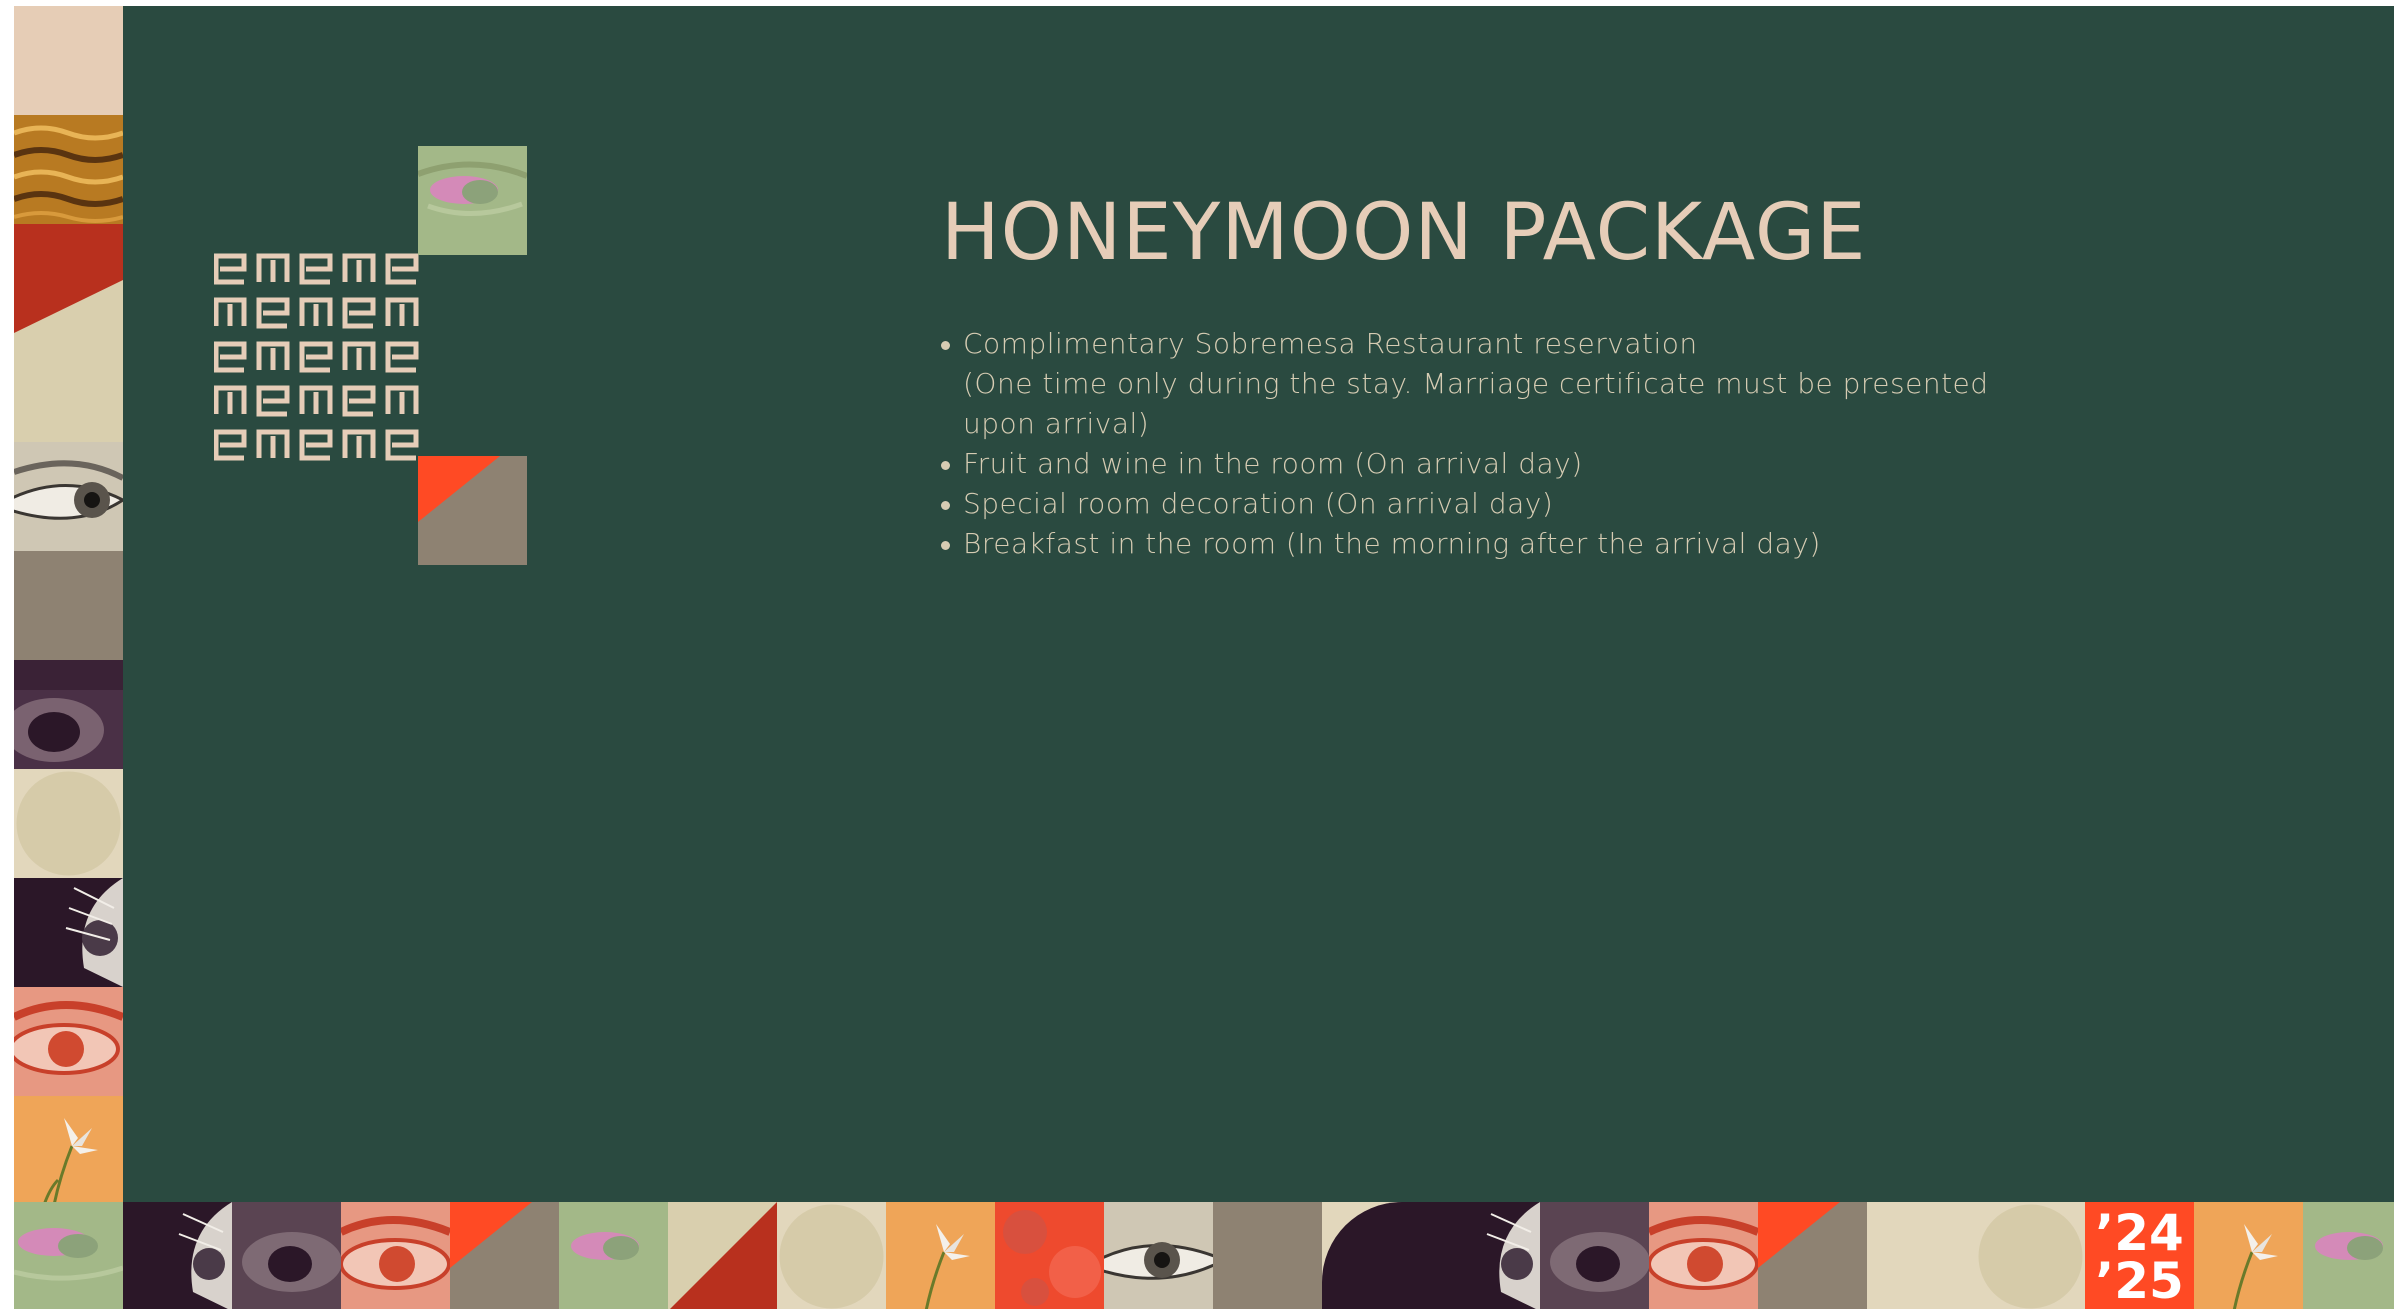 Image resolution: width=2394 pixels, height=1309 pixels. Describe the element at coordinates (68, 169) in the screenshot. I see `tile-water-photo-icon` at that location.